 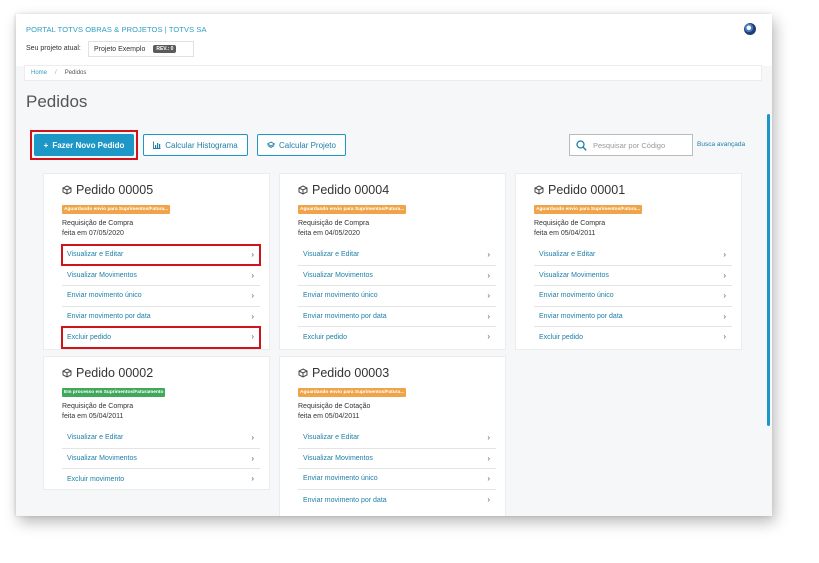 What do you see at coordinates (641, 145) in the screenshot?
I see `search-input` at bounding box center [641, 145].